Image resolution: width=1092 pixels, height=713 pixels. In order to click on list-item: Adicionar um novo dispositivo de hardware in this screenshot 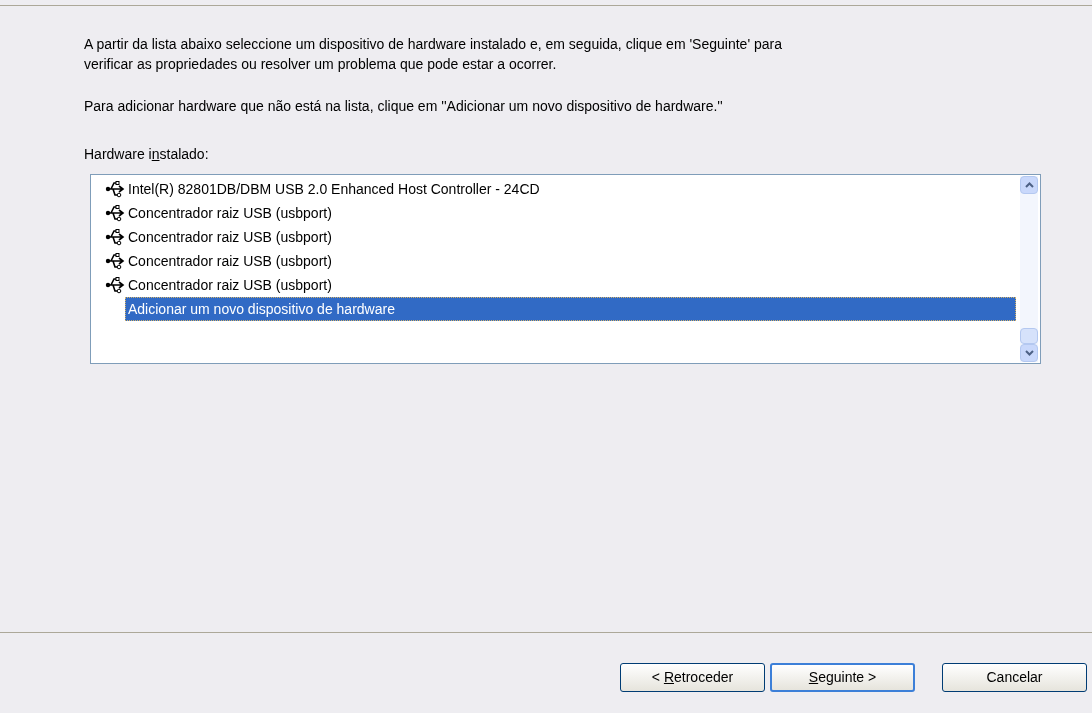, I will do `click(570, 309)`.